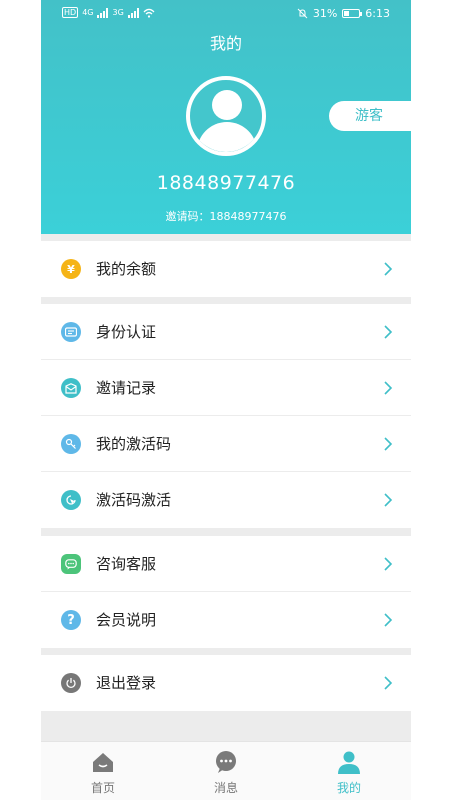  What do you see at coordinates (227, 105) in the screenshot?
I see `avatar-head-shape` at bounding box center [227, 105].